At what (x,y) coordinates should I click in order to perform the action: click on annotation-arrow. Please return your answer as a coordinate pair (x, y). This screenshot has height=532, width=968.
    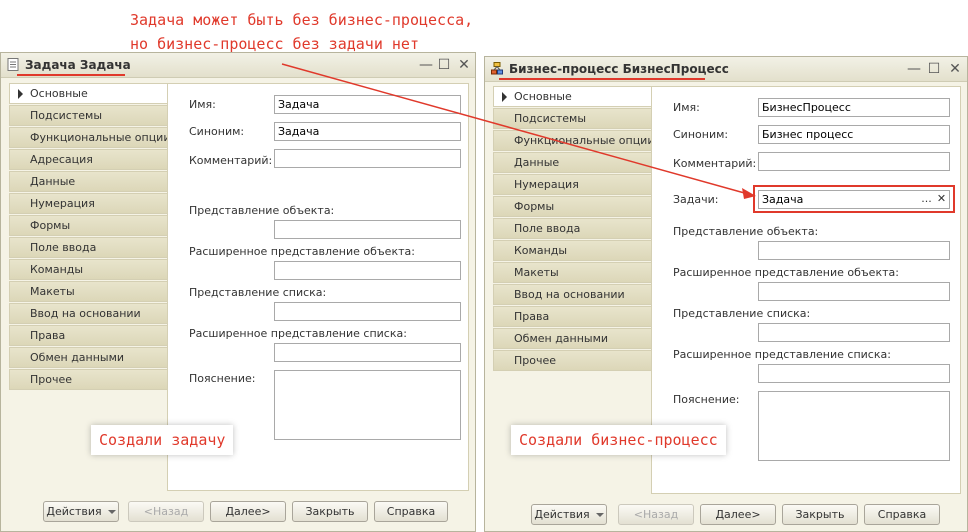
    Looking at the image, I should click on (518, 131).